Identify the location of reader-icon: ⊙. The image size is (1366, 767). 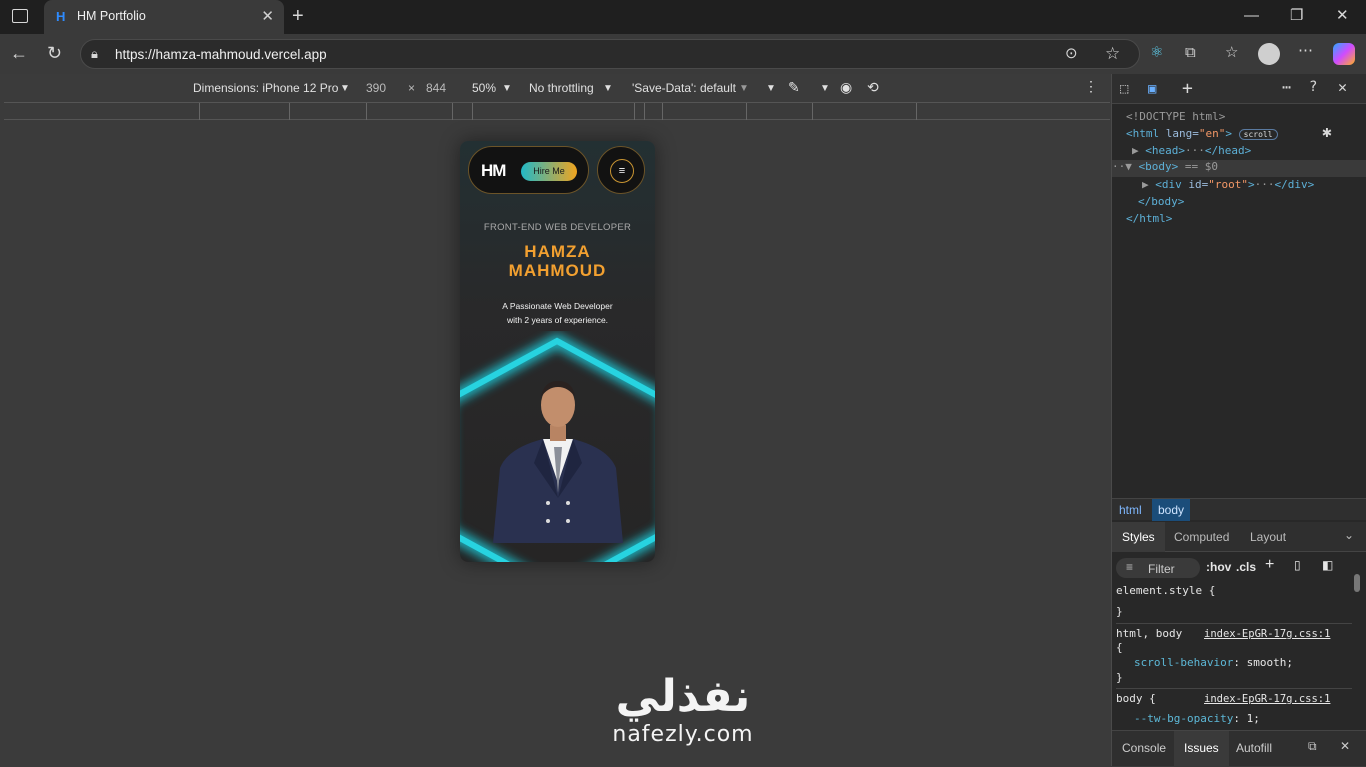
(1071, 53).